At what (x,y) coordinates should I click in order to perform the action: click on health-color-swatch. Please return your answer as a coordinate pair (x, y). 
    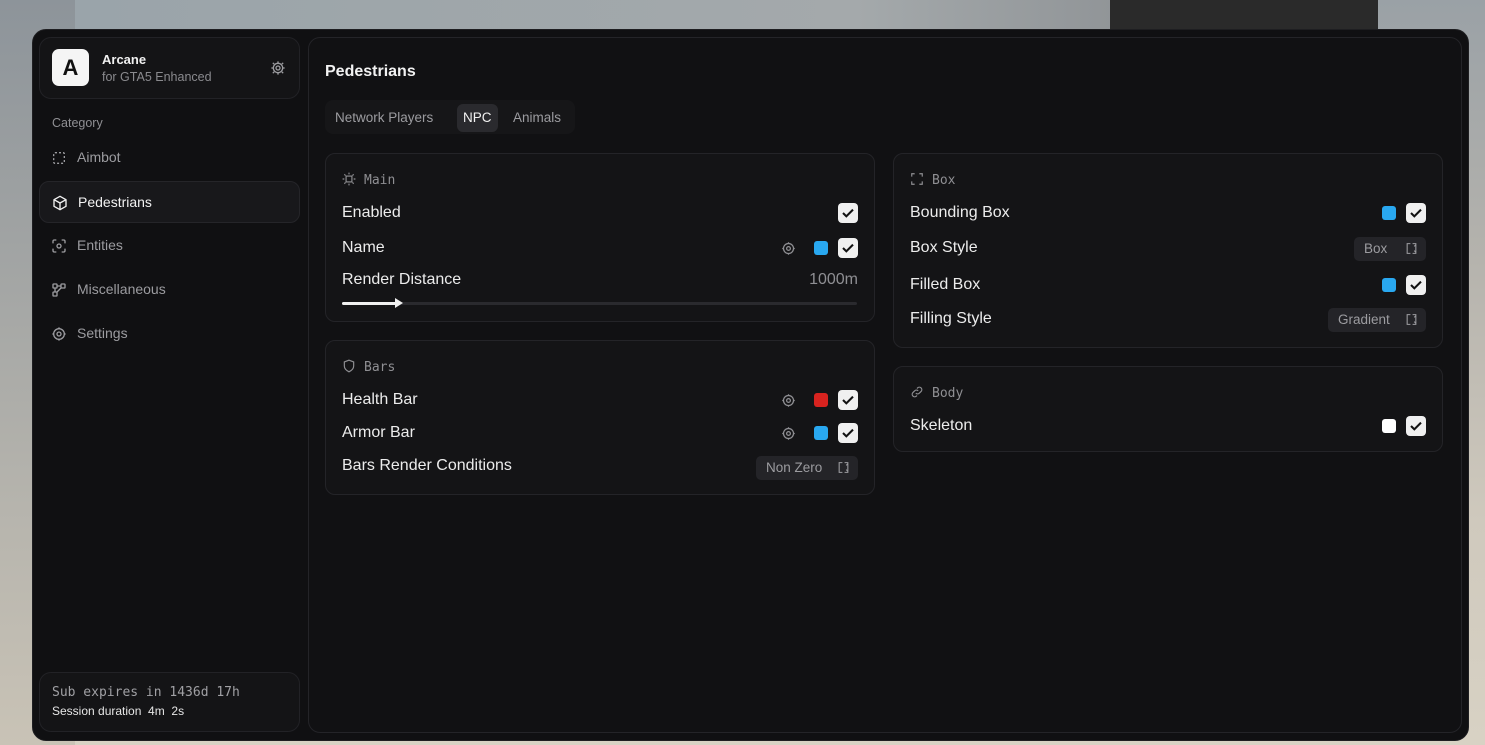
    Looking at the image, I should click on (821, 400).